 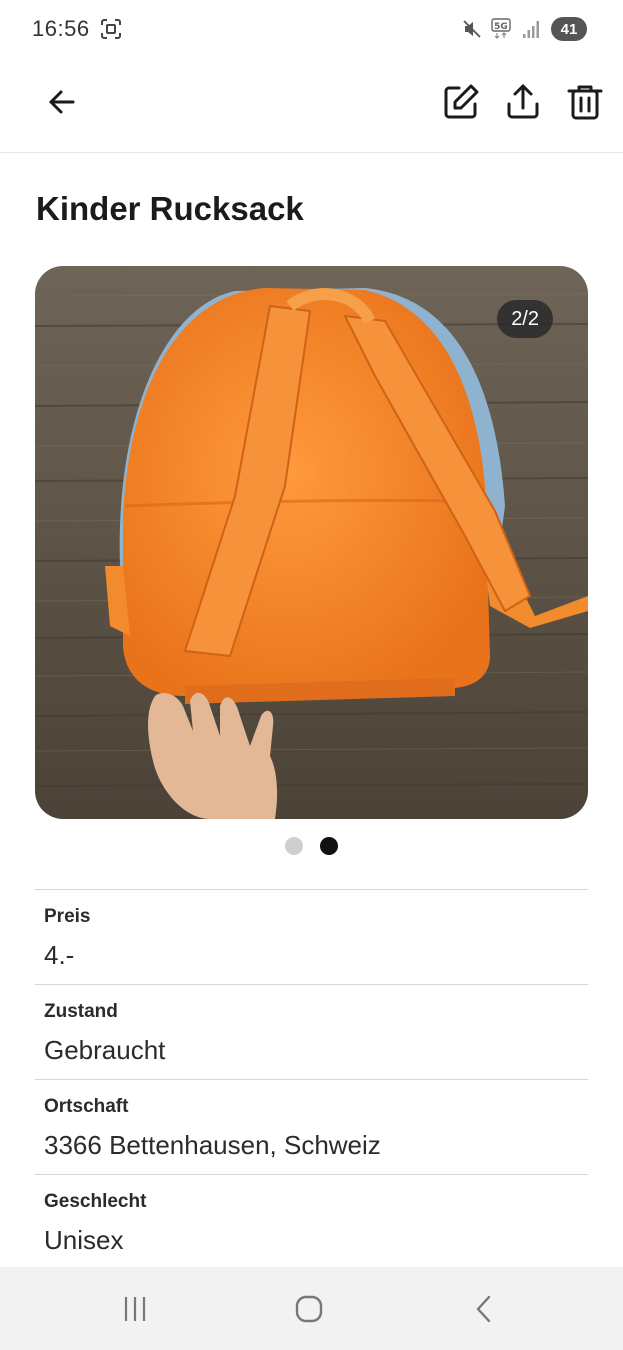 I want to click on status-icons: 5G 41, so click(x=524, y=29).